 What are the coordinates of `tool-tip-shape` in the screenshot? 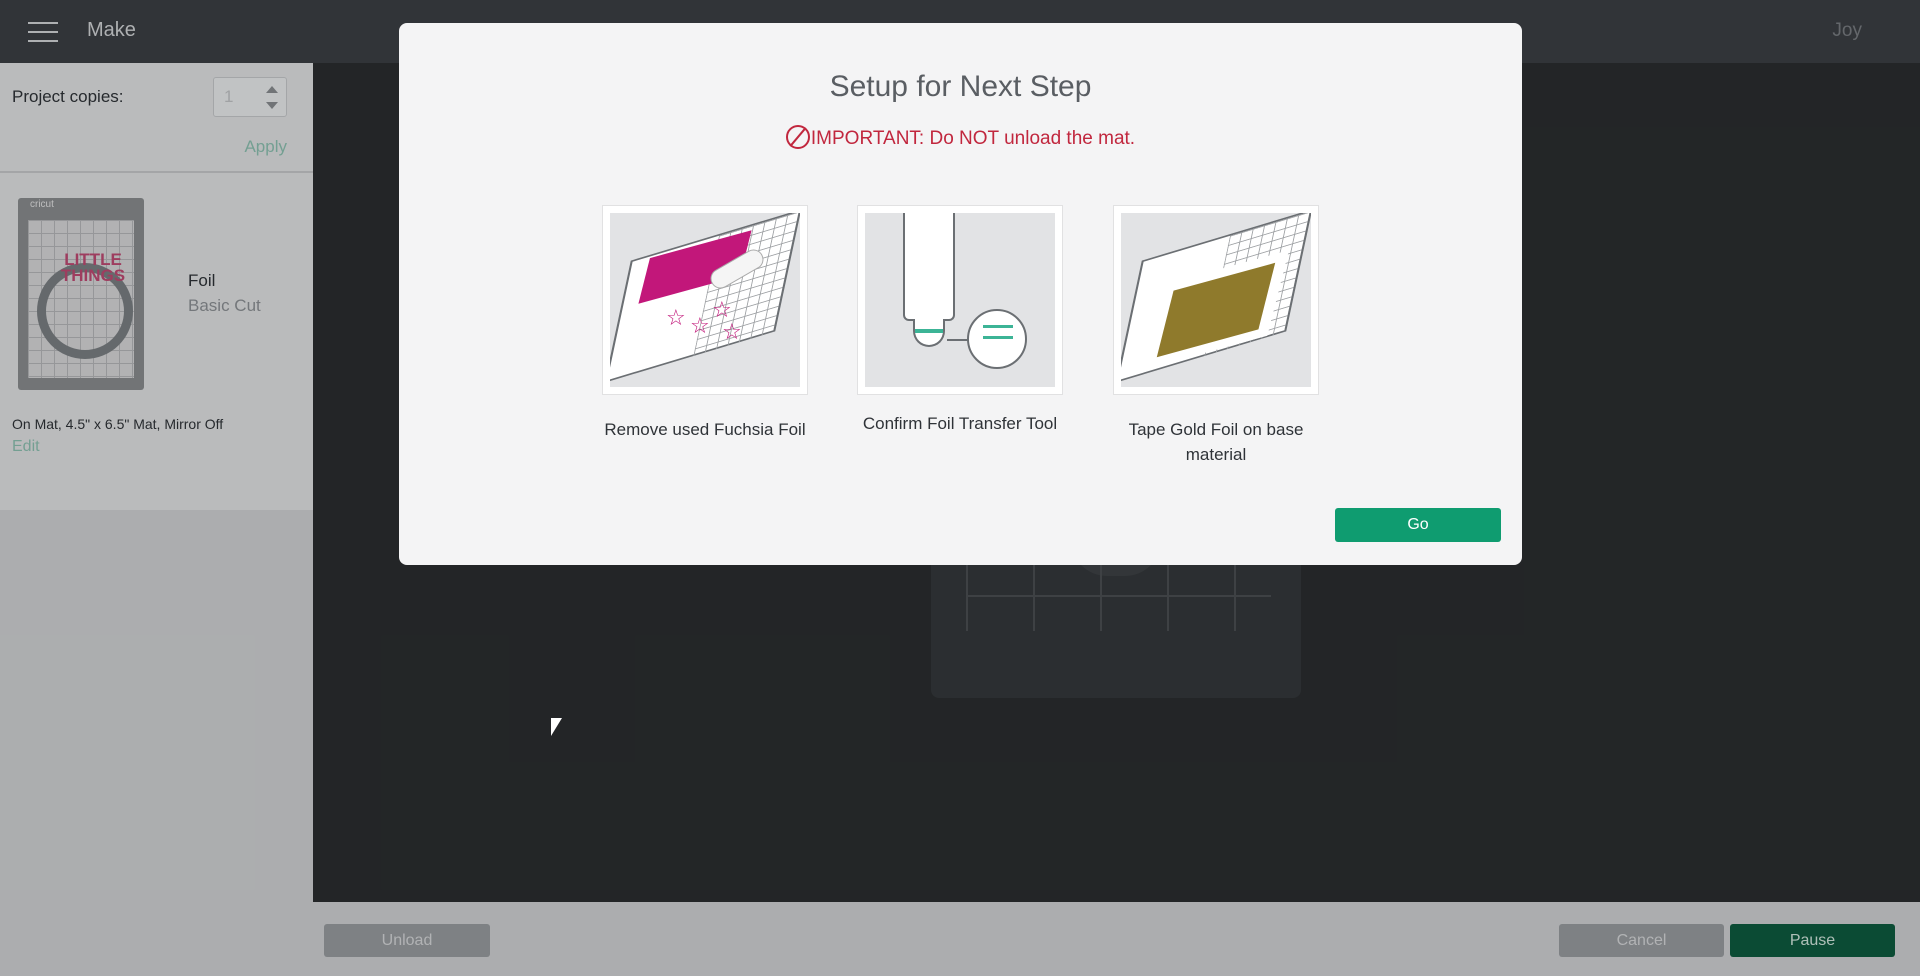 It's located at (929, 333).